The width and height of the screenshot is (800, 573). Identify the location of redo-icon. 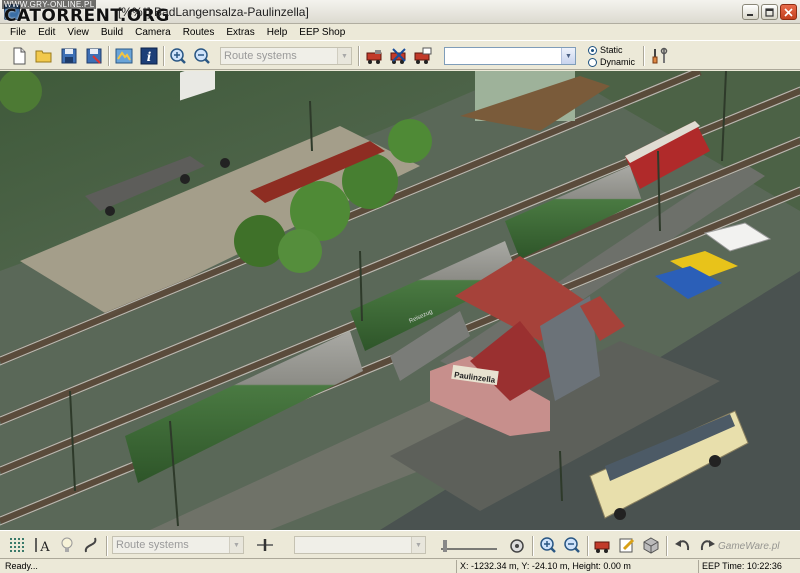
(707, 545).